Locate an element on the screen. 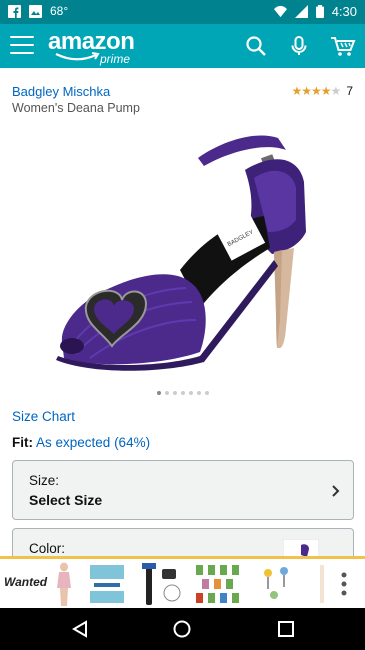 This screenshot has width=365, height=650. rating-summary: ★★★★★ 7 is located at coordinates (322, 91).